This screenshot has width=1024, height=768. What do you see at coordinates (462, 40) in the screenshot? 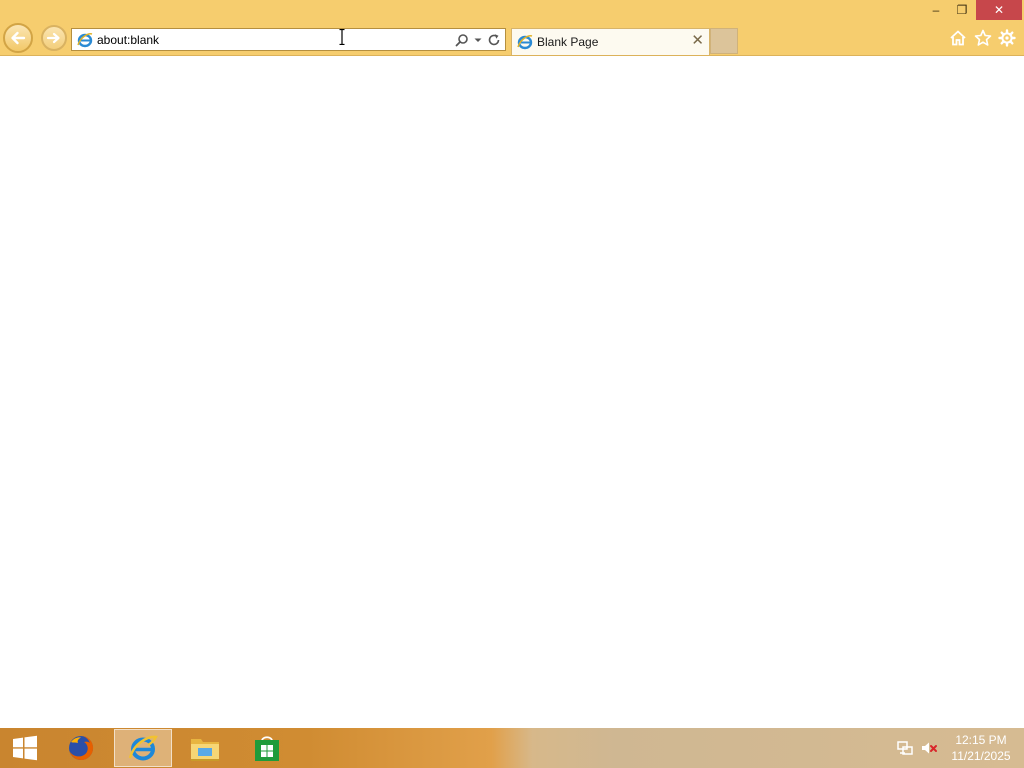
I see `search-icon` at bounding box center [462, 40].